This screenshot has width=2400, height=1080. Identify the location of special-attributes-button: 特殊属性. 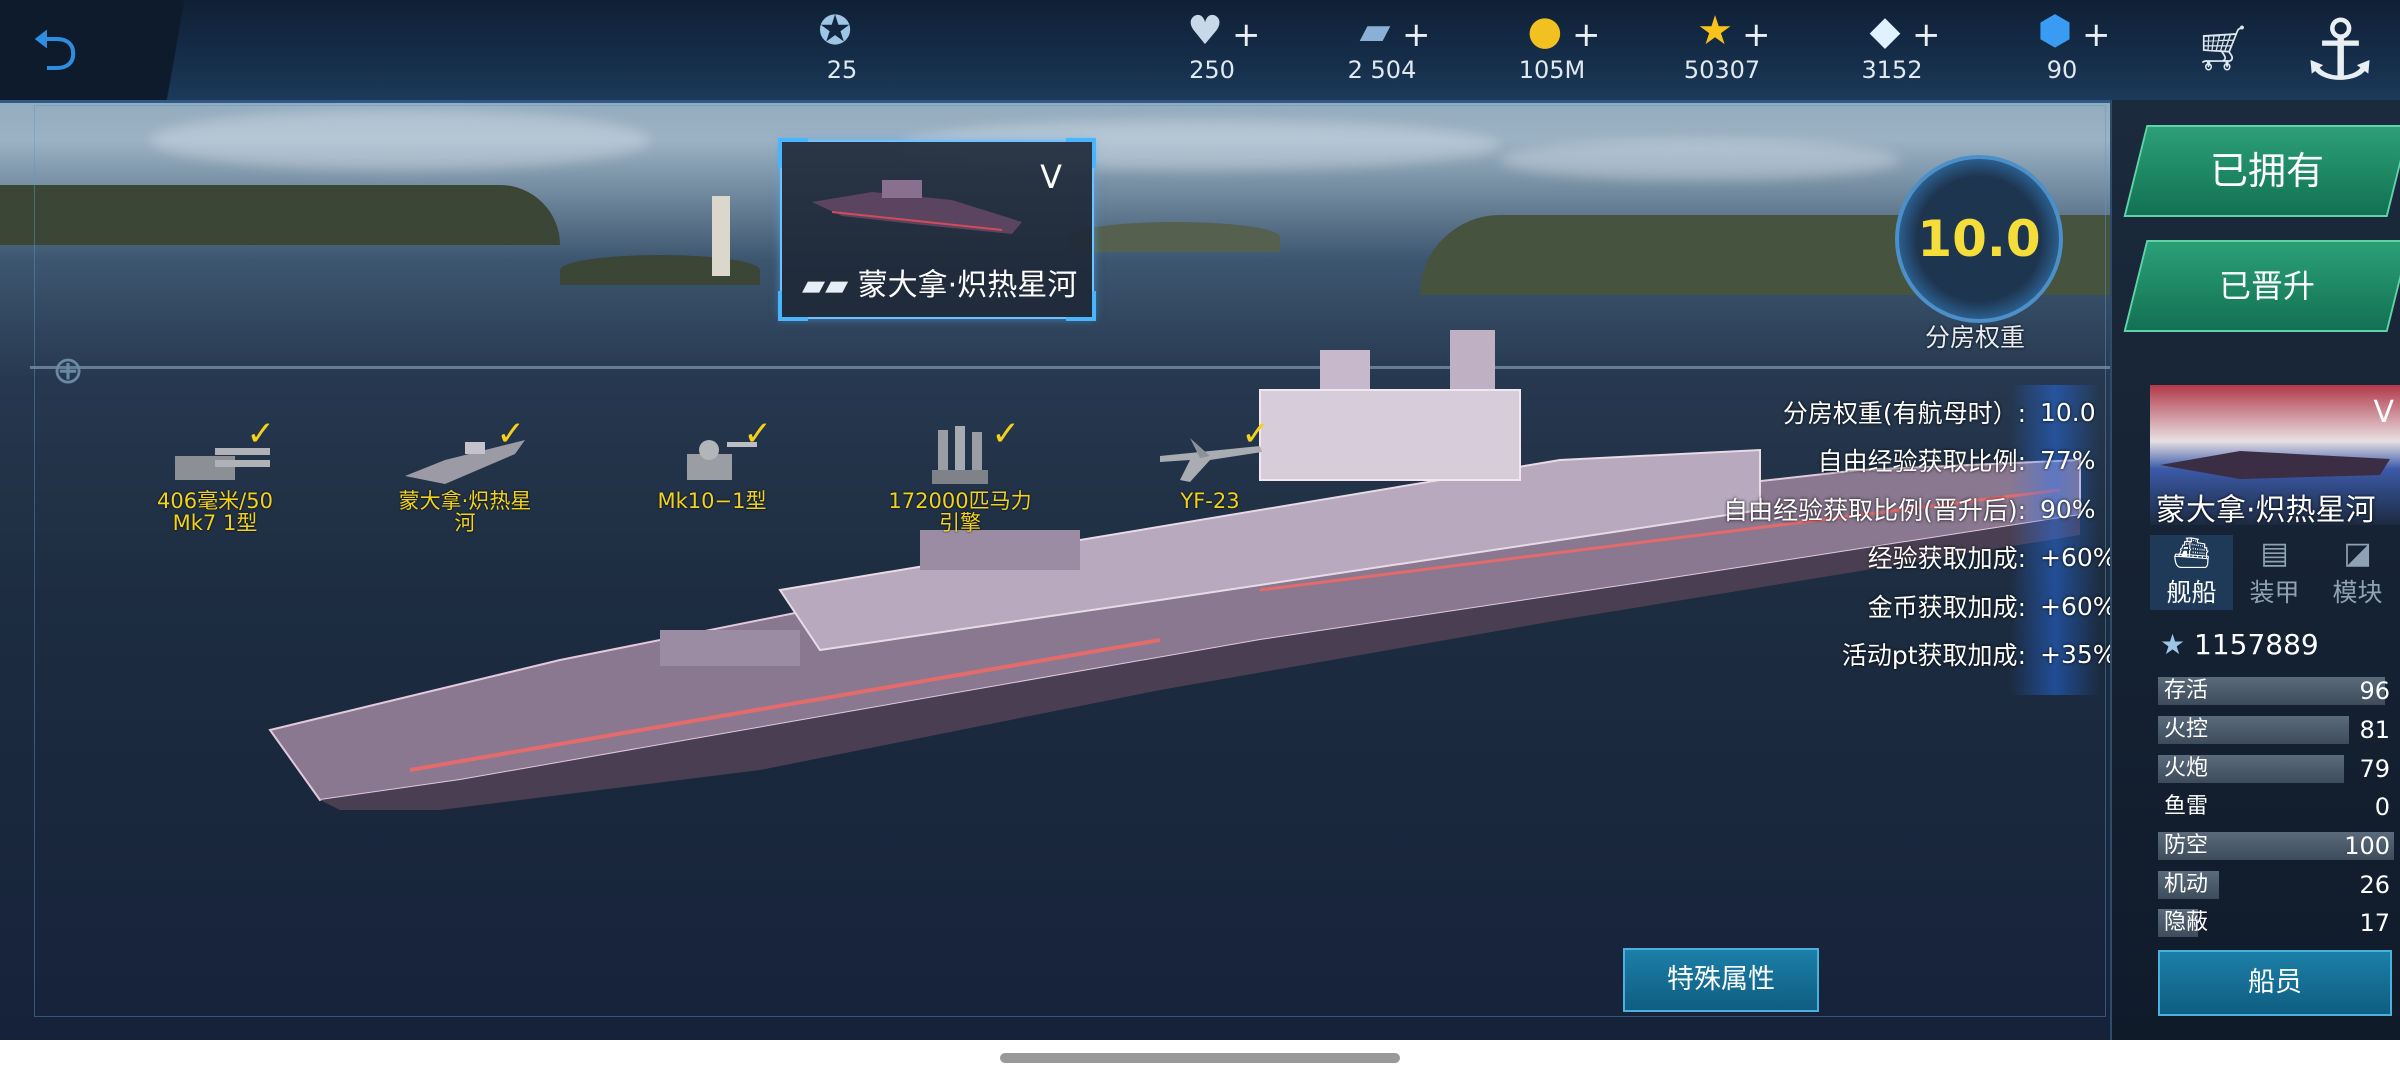
(1721, 980).